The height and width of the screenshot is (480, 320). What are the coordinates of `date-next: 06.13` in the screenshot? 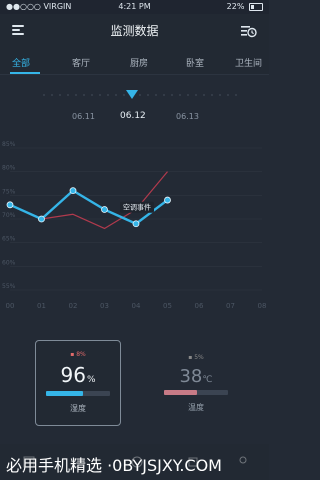 It's located at (187, 116).